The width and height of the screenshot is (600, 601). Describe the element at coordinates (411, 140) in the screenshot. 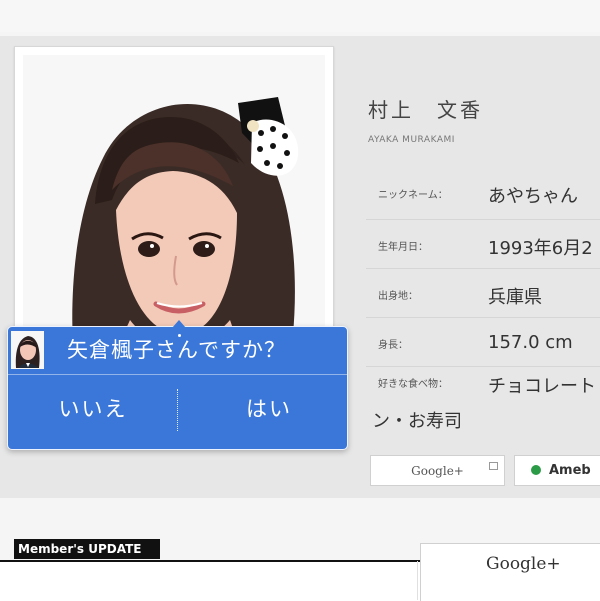

I see `member-name-english: AYAKA MURAKAMI` at that location.